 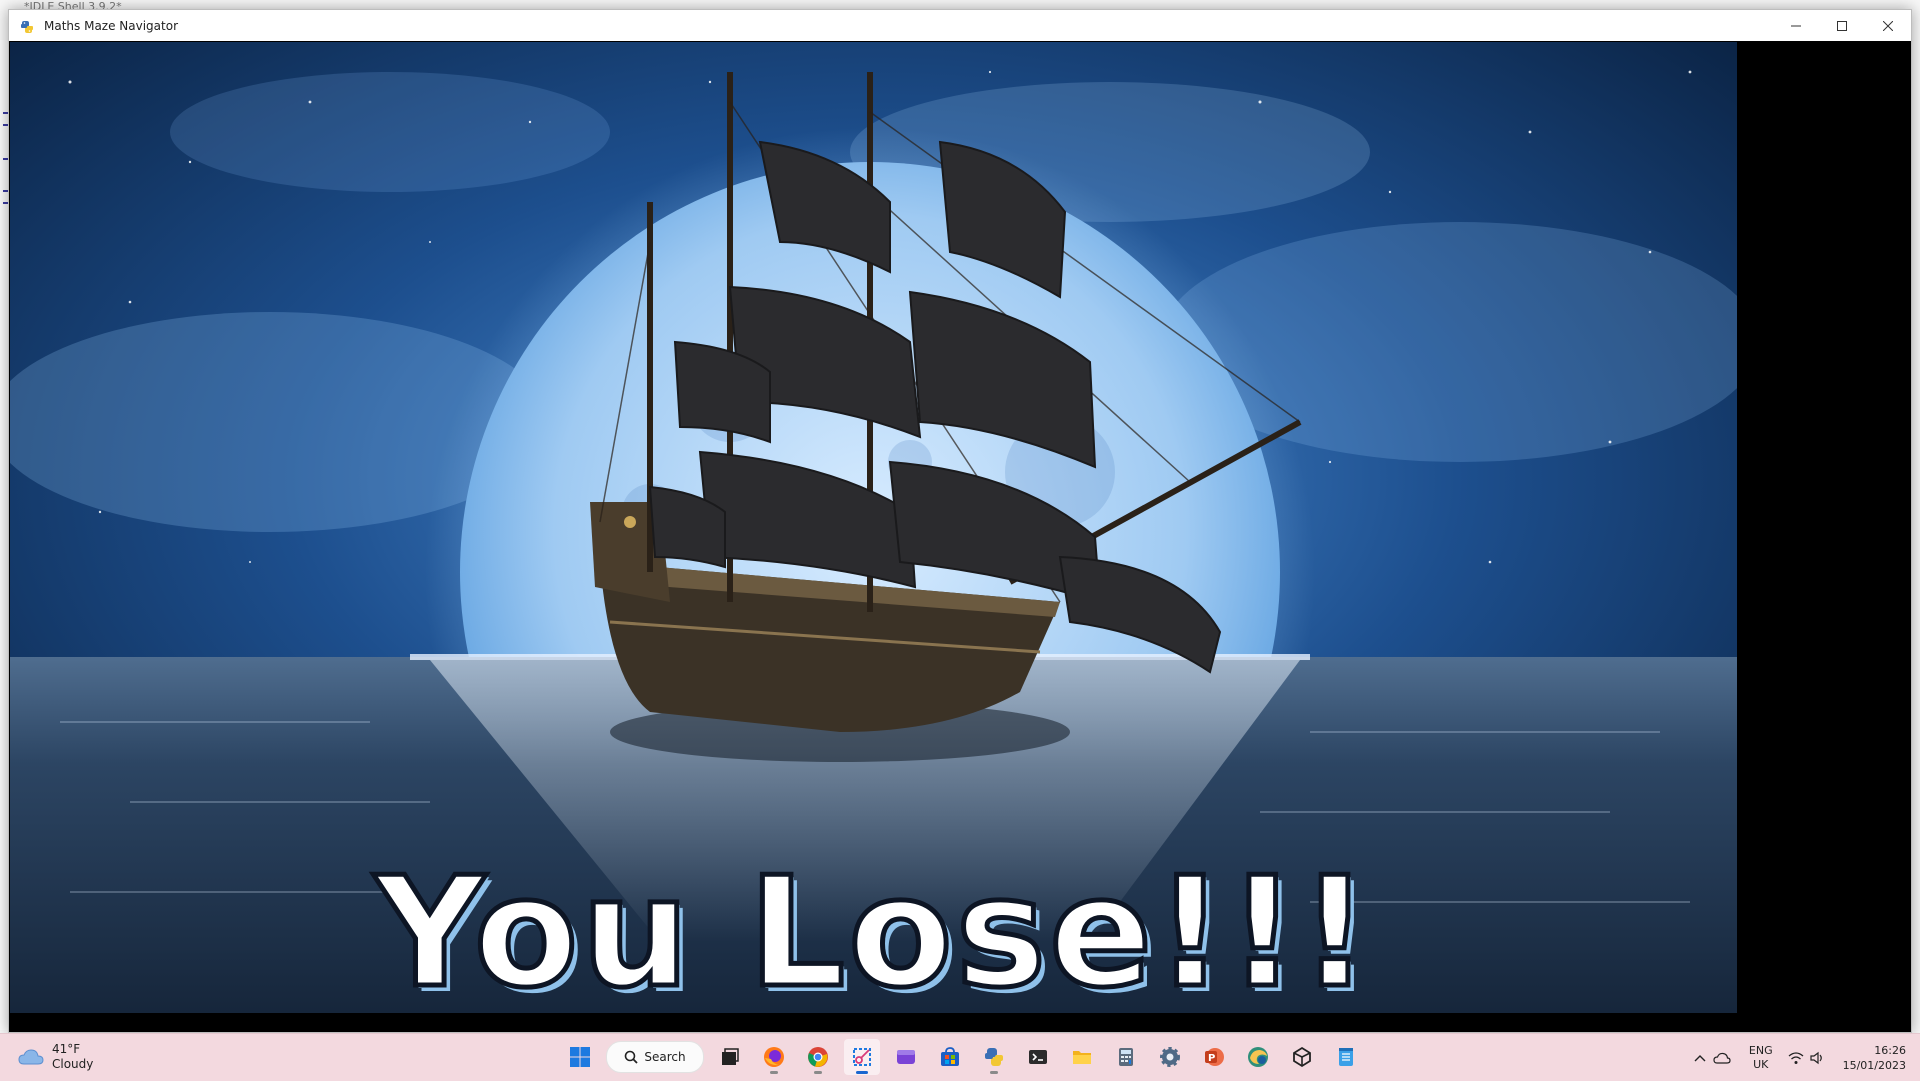 What do you see at coordinates (31, 1057) in the screenshot?
I see `cloud-icon` at bounding box center [31, 1057].